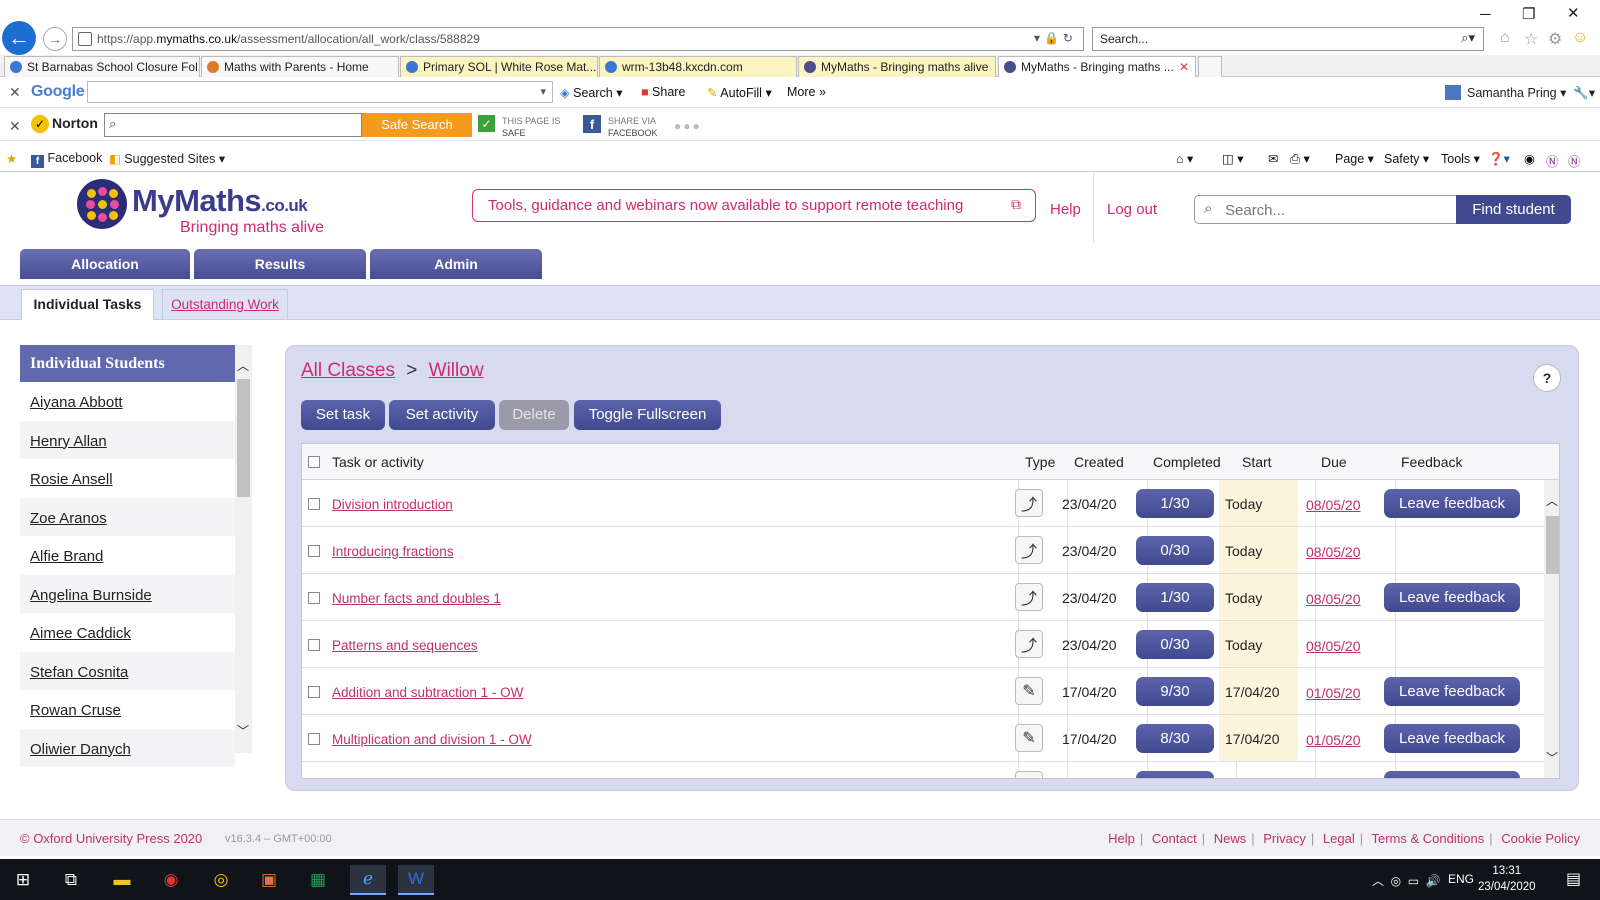 This screenshot has height=900, width=1600. What do you see at coordinates (1175, 691) in the screenshot?
I see `completed-badge: 9/30` at bounding box center [1175, 691].